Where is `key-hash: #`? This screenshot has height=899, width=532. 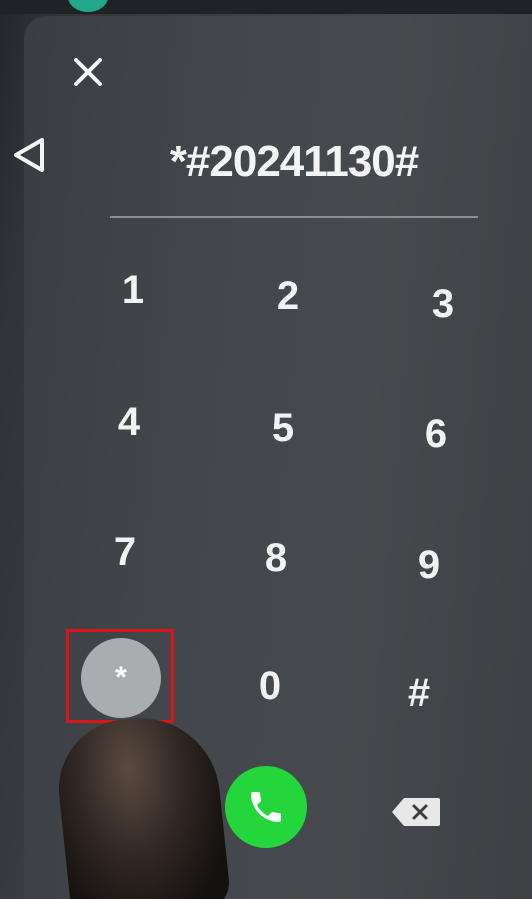 key-hash: # is located at coordinates (419, 693).